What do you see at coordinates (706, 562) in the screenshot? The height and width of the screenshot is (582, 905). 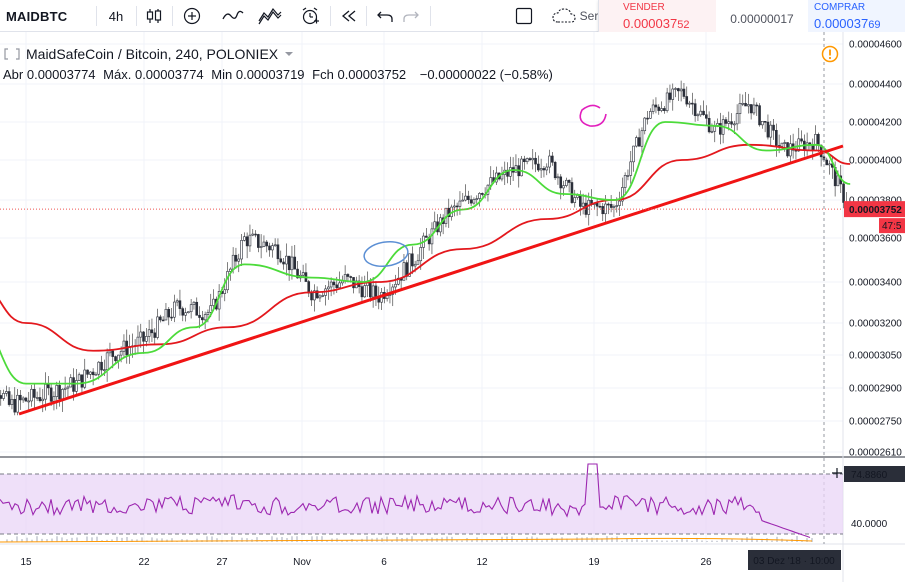 I see `time-tick-label: 26` at bounding box center [706, 562].